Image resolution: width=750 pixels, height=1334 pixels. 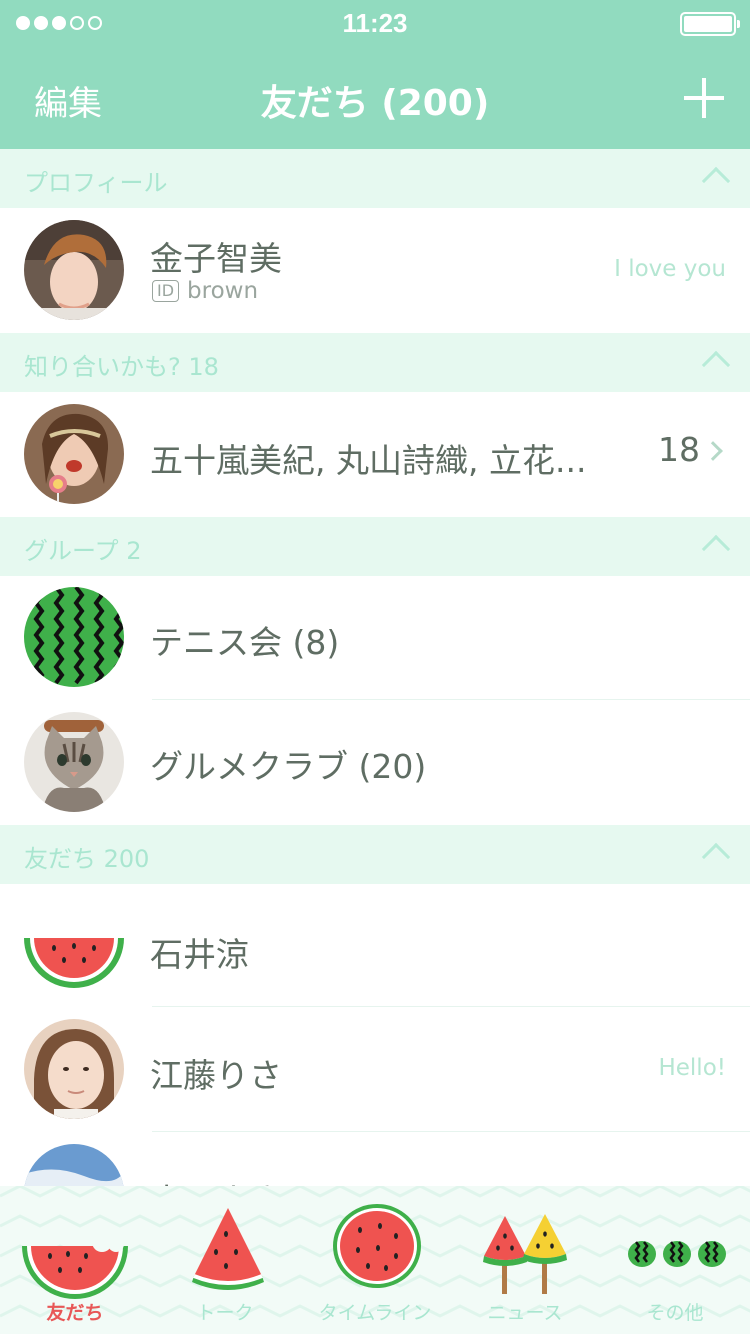 What do you see at coordinates (245, 642) in the screenshot?
I see `group-name: テニス会 (8)` at bounding box center [245, 642].